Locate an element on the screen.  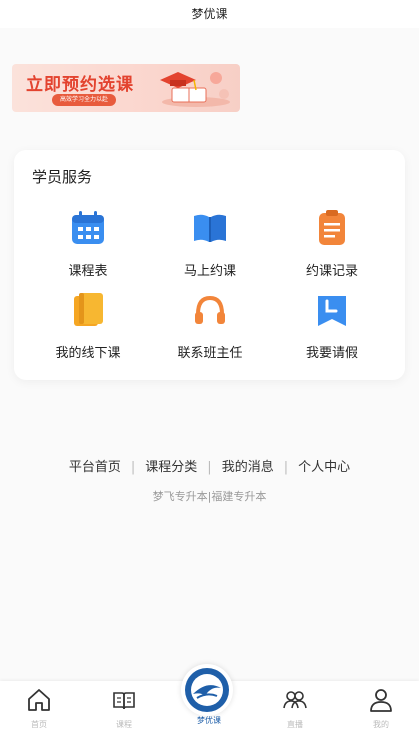
service-label: 我要请假 is located at coordinates (331, 353).